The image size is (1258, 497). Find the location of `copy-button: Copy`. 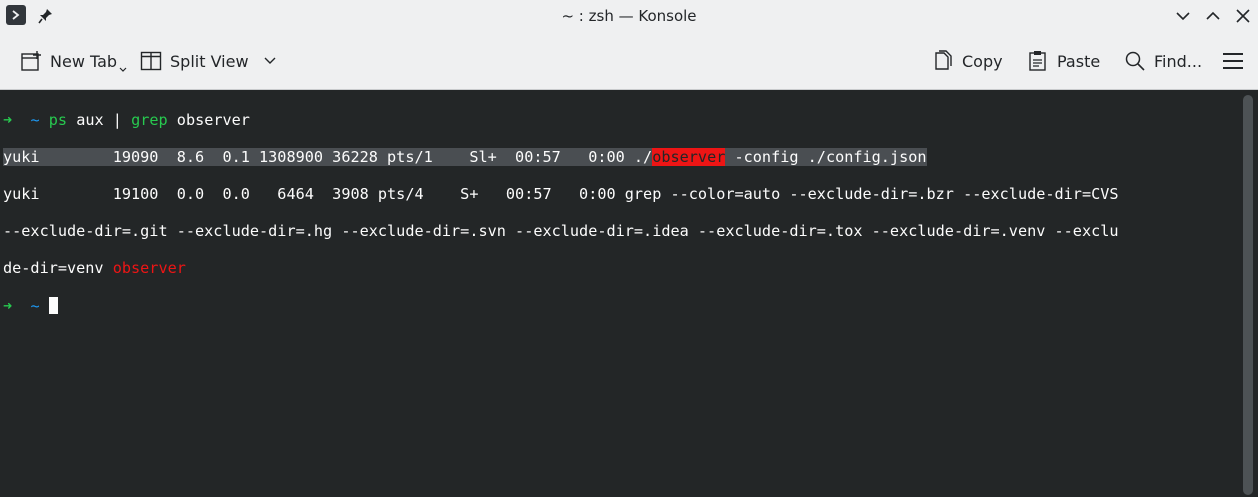

copy-button: Copy is located at coordinates (967, 61).